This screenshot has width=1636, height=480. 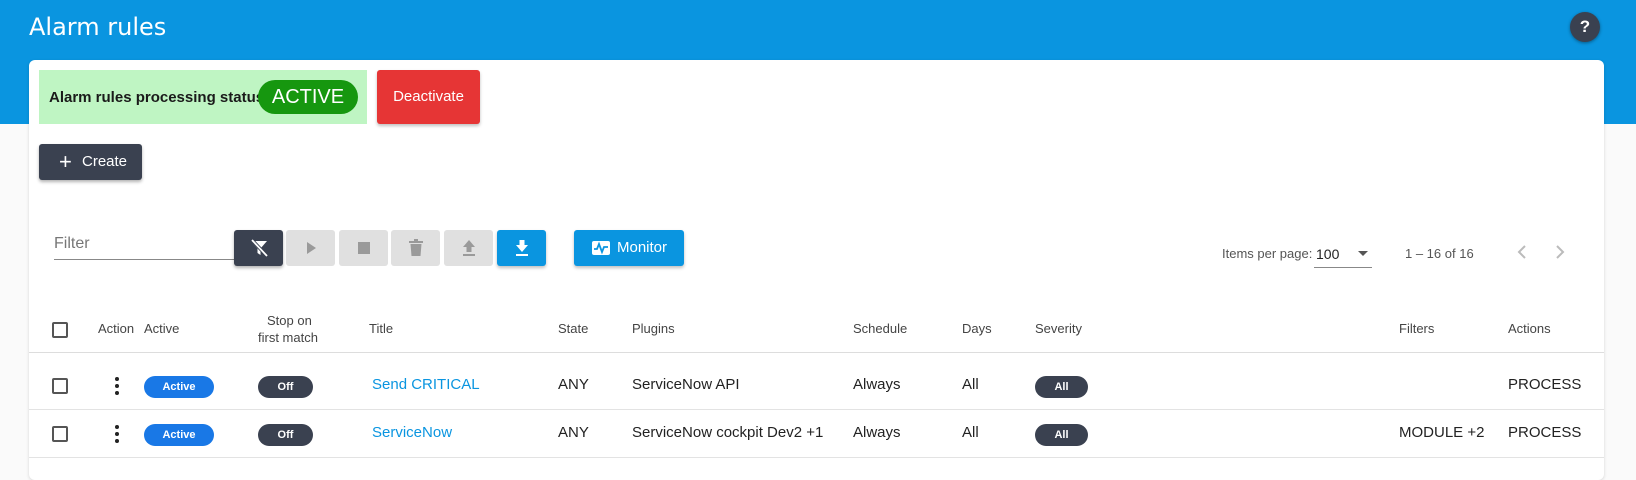 What do you see at coordinates (1529, 328) in the screenshot?
I see `column-header-actions: Actions` at bounding box center [1529, 328].